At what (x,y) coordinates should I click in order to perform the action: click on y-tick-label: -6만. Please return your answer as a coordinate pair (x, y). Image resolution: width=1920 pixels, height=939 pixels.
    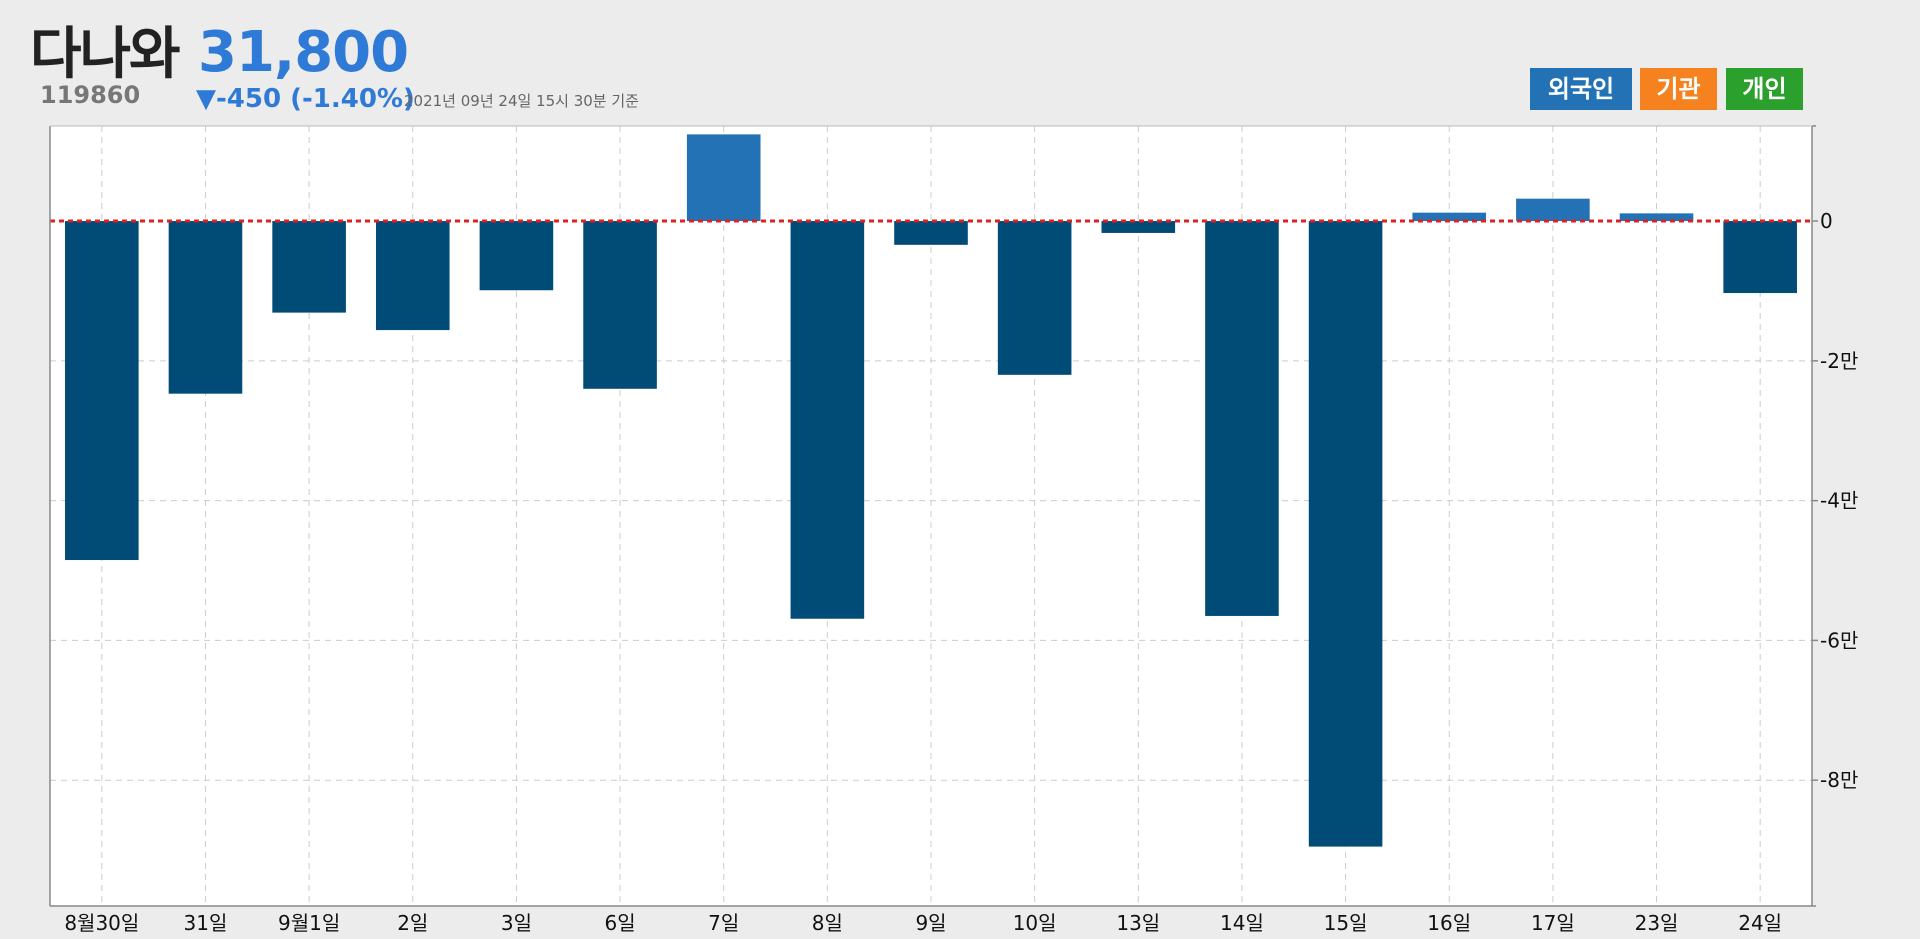
    Looking at the image, I should click on (1839, 640).